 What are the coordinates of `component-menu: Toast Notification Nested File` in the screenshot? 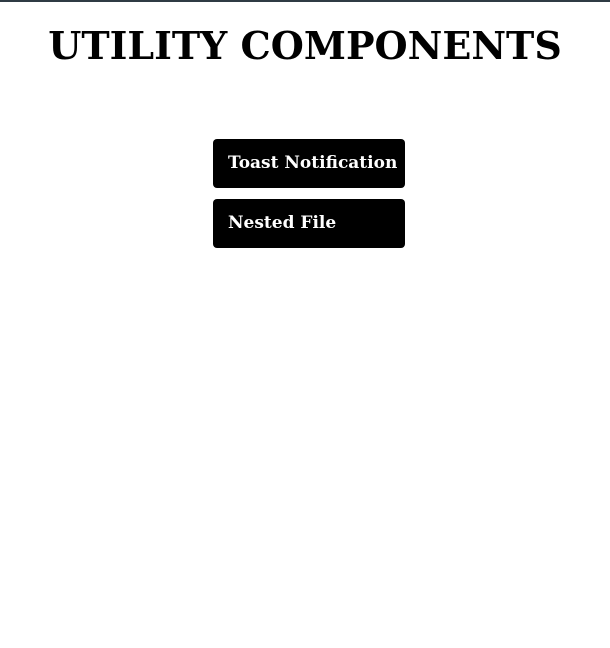 It's located at (309, 193).